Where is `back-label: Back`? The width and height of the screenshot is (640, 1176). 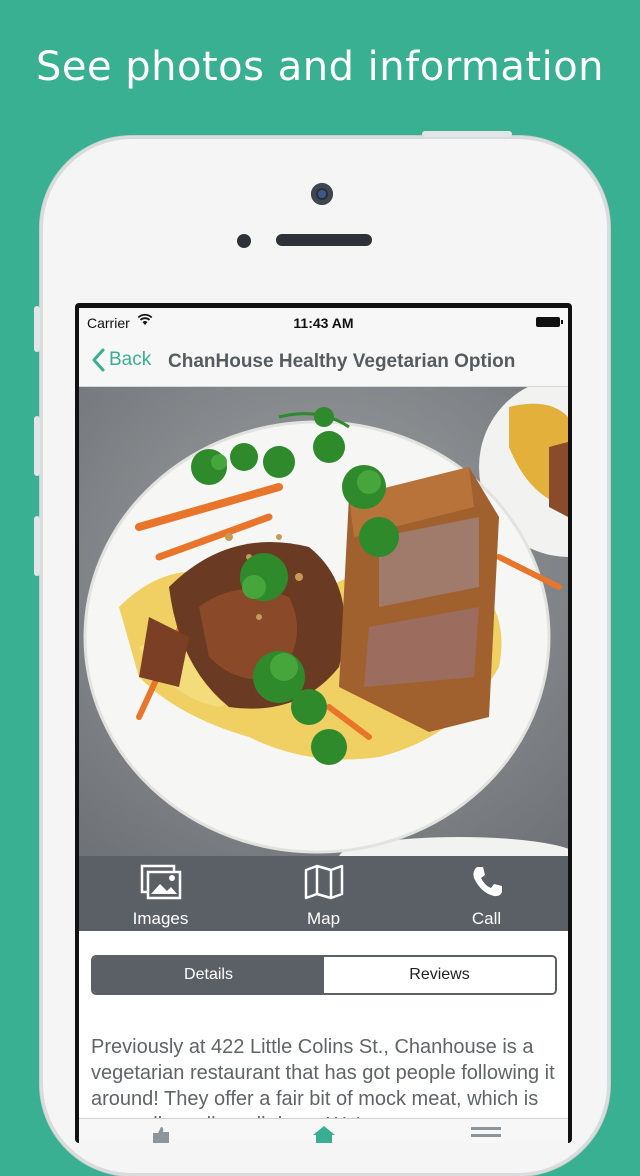
back-label: Back is located at coordinates (130, 359).